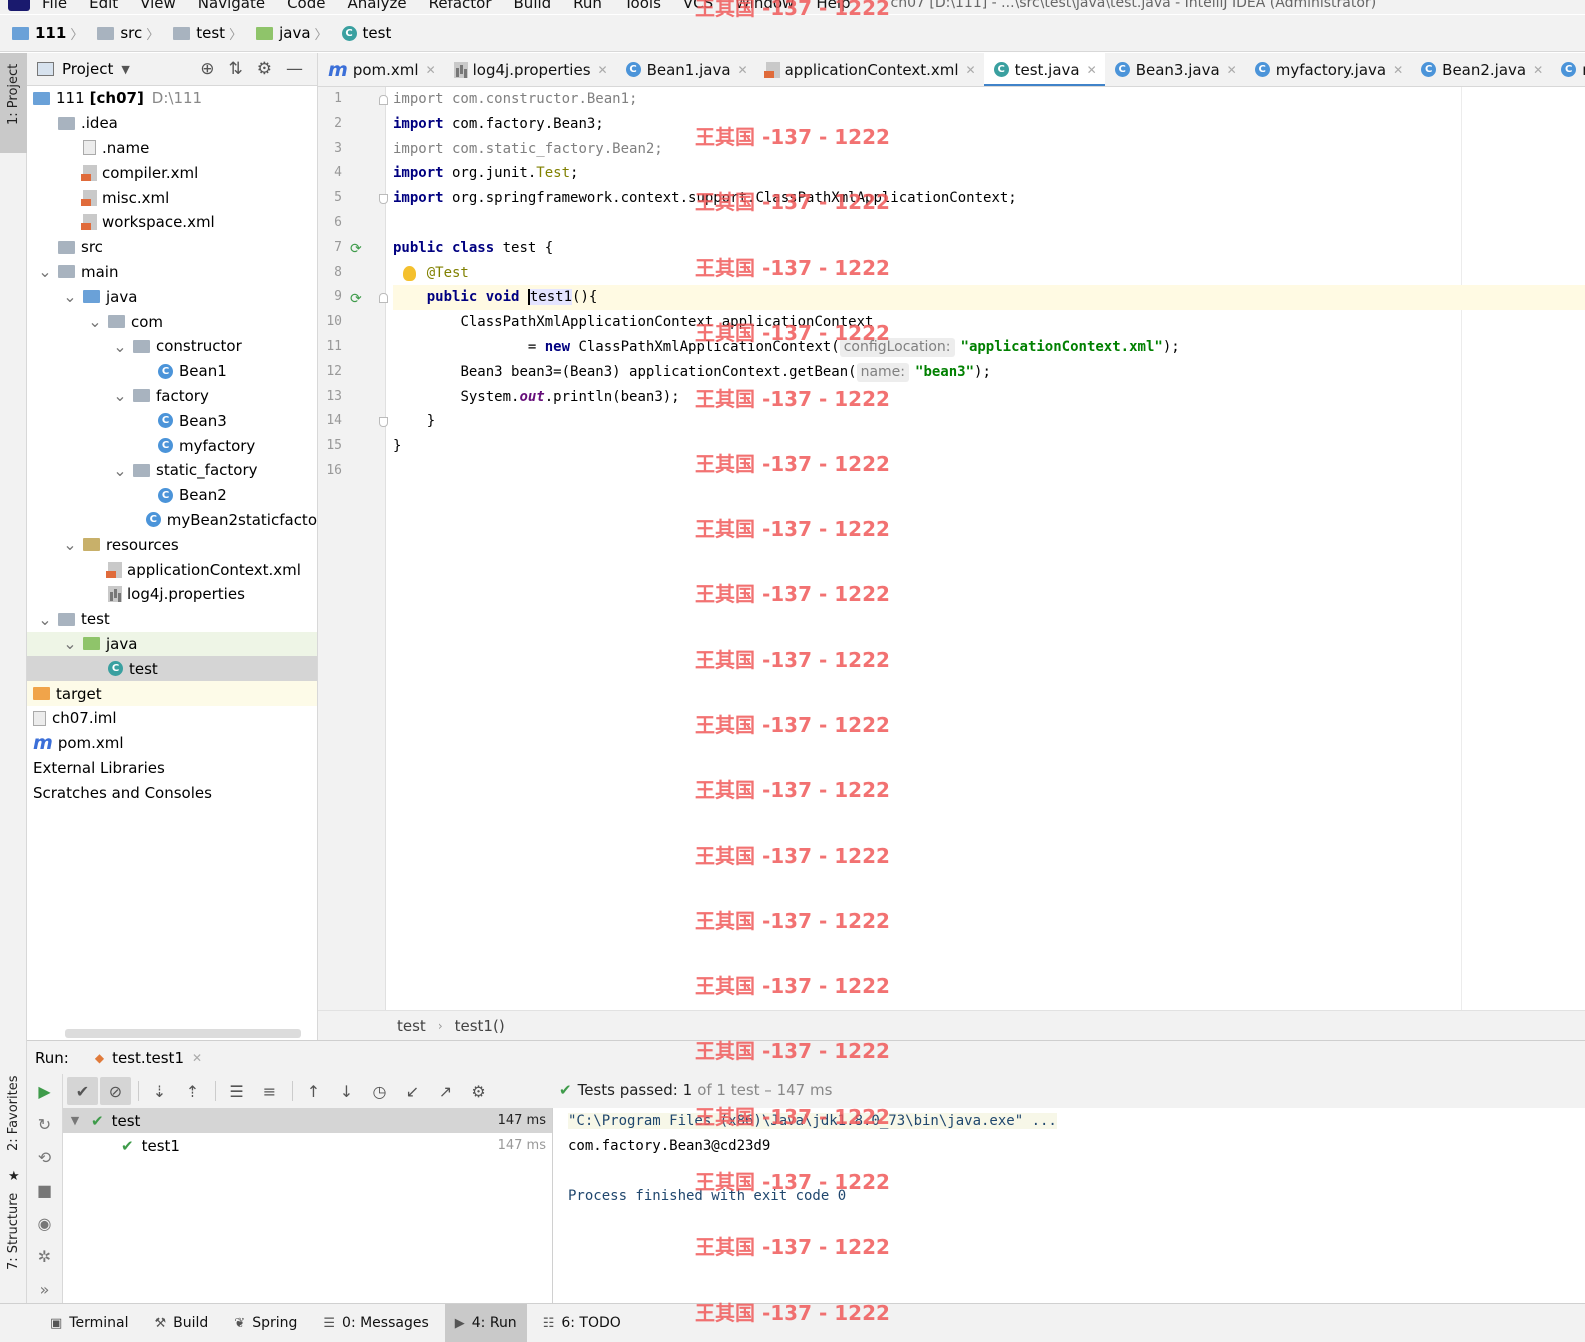 This screenshot has width=1585, height=1342. Describe the element at coordinates (172, 197) in the screenshot. I see `tree-item: misc.xml` at that location.